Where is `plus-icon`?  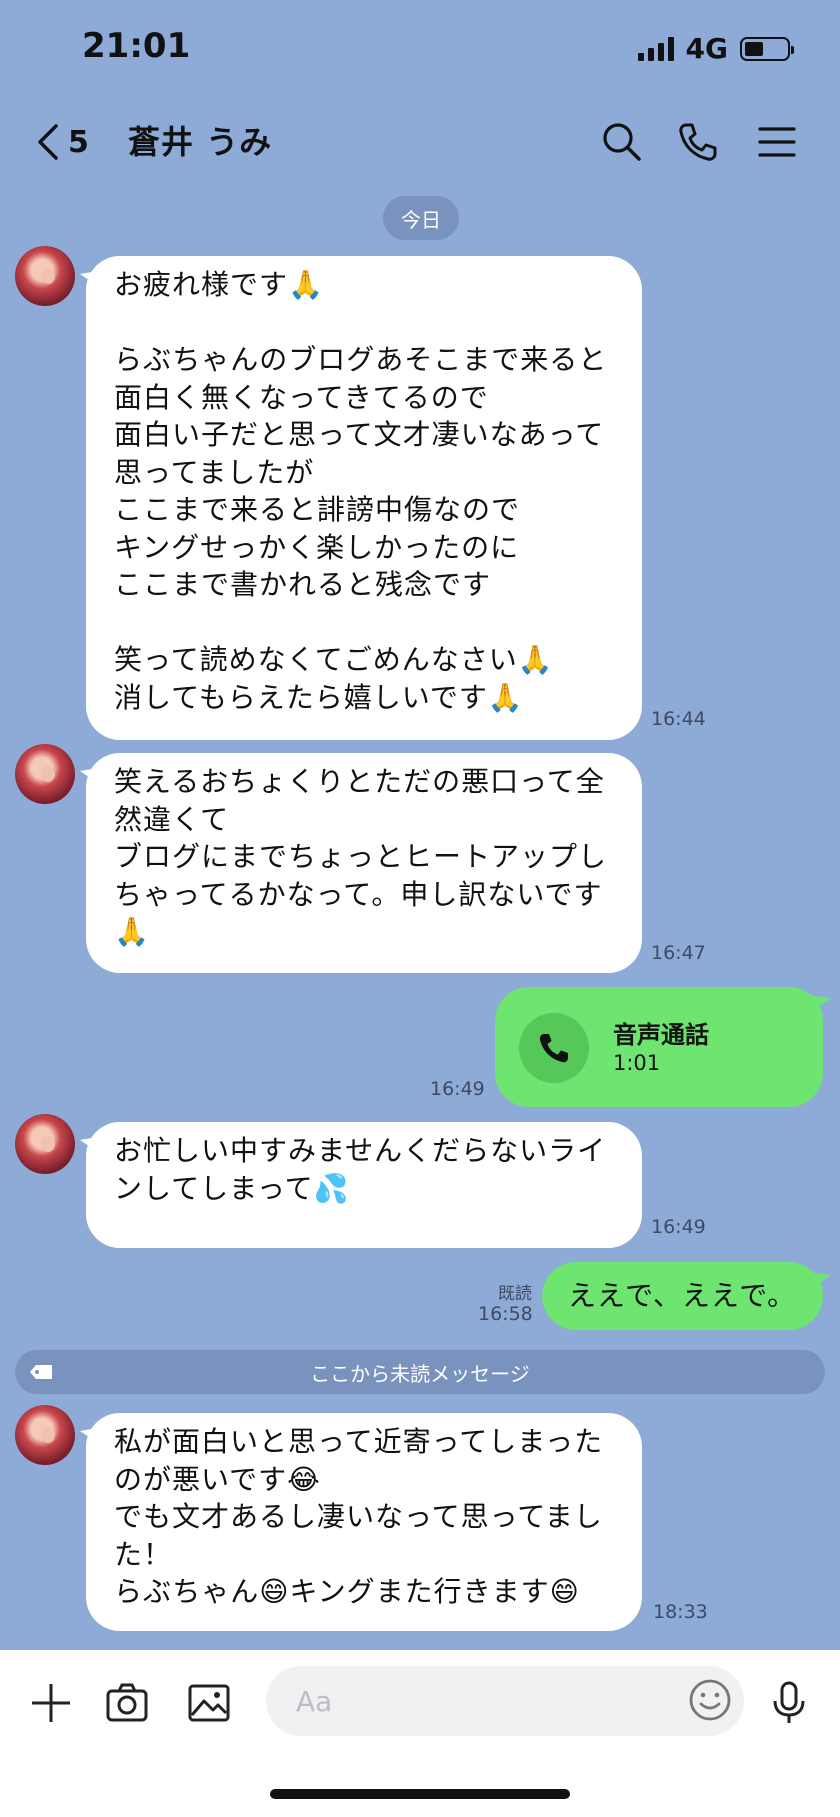 plus-icon is located at coordinates (51, 1703).